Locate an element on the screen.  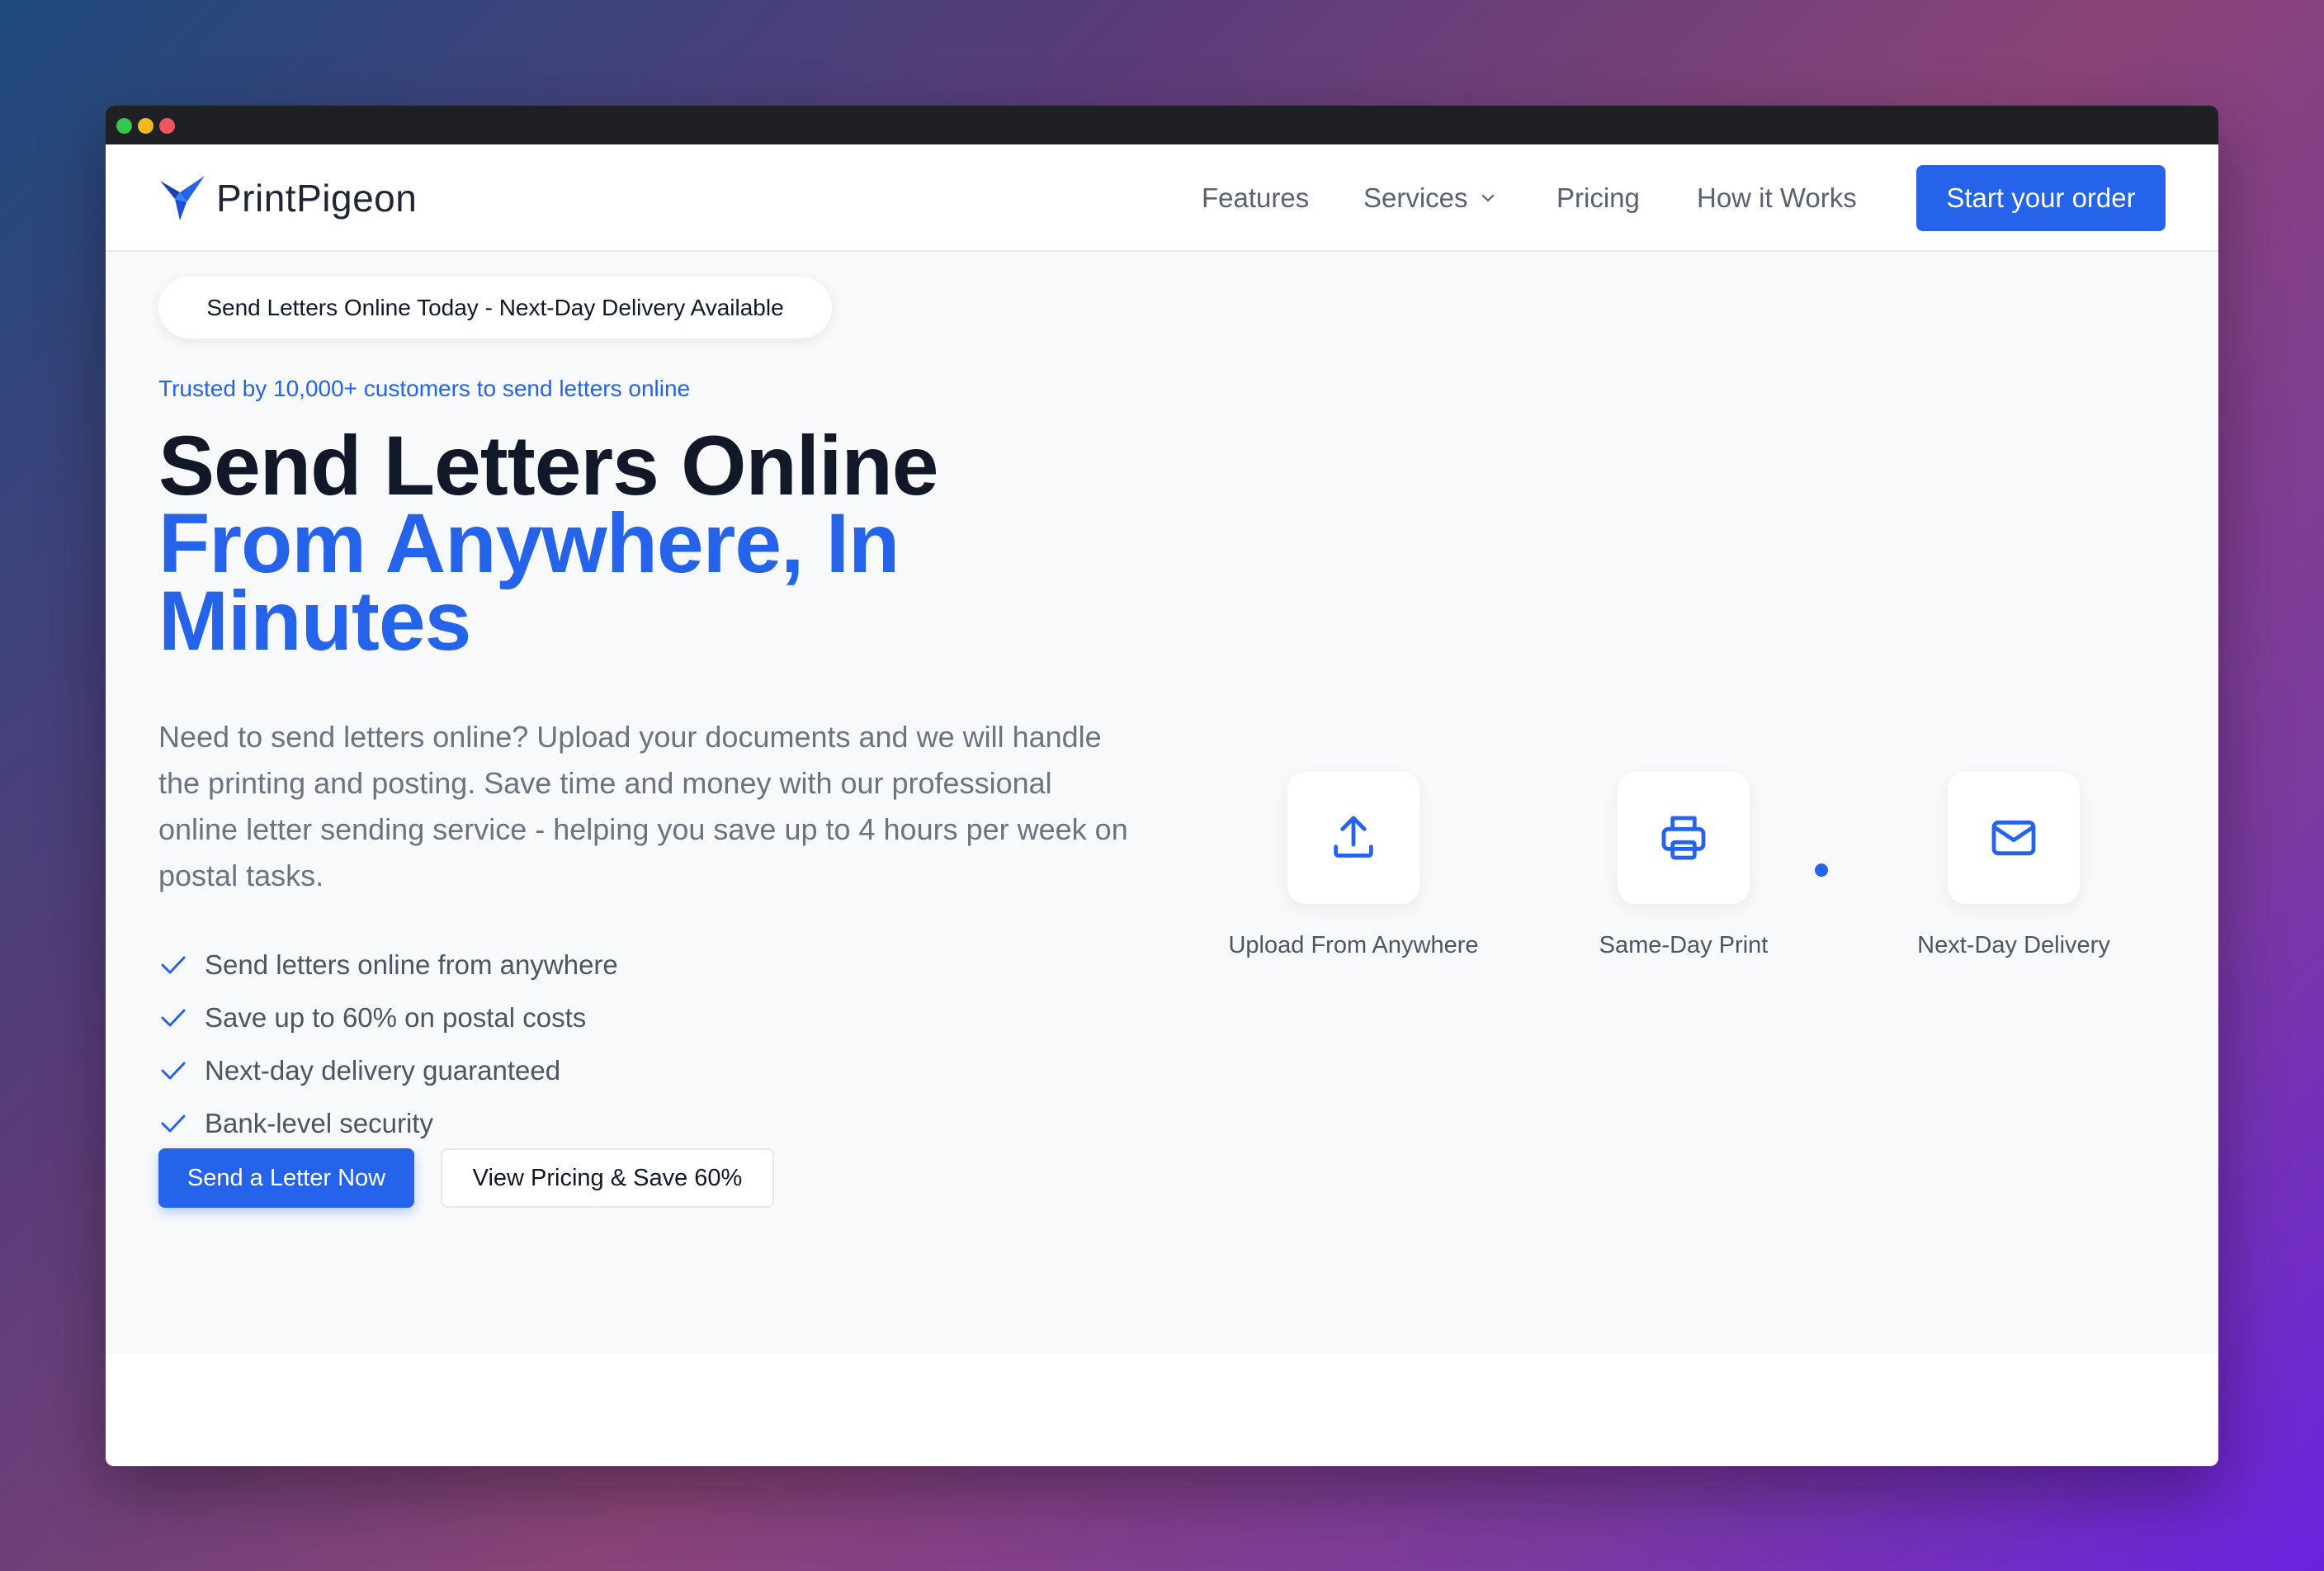
nav-link-pricing: Pricing is located at coordinates (1598, 198).